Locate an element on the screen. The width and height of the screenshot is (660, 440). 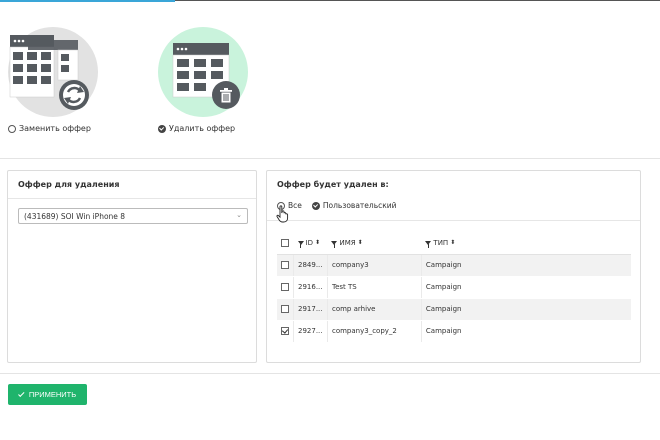
scope-all-label: Все is located at coordinates (295, 205).